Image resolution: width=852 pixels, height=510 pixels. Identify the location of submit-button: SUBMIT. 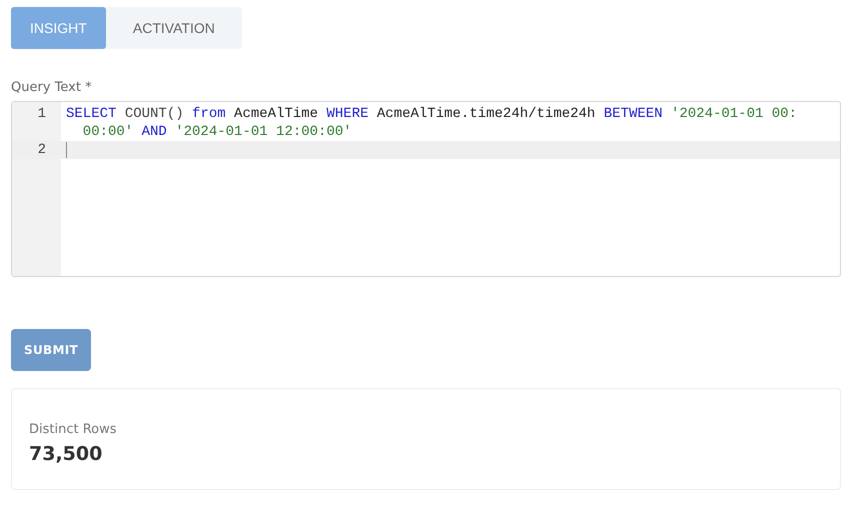
(51, 350).